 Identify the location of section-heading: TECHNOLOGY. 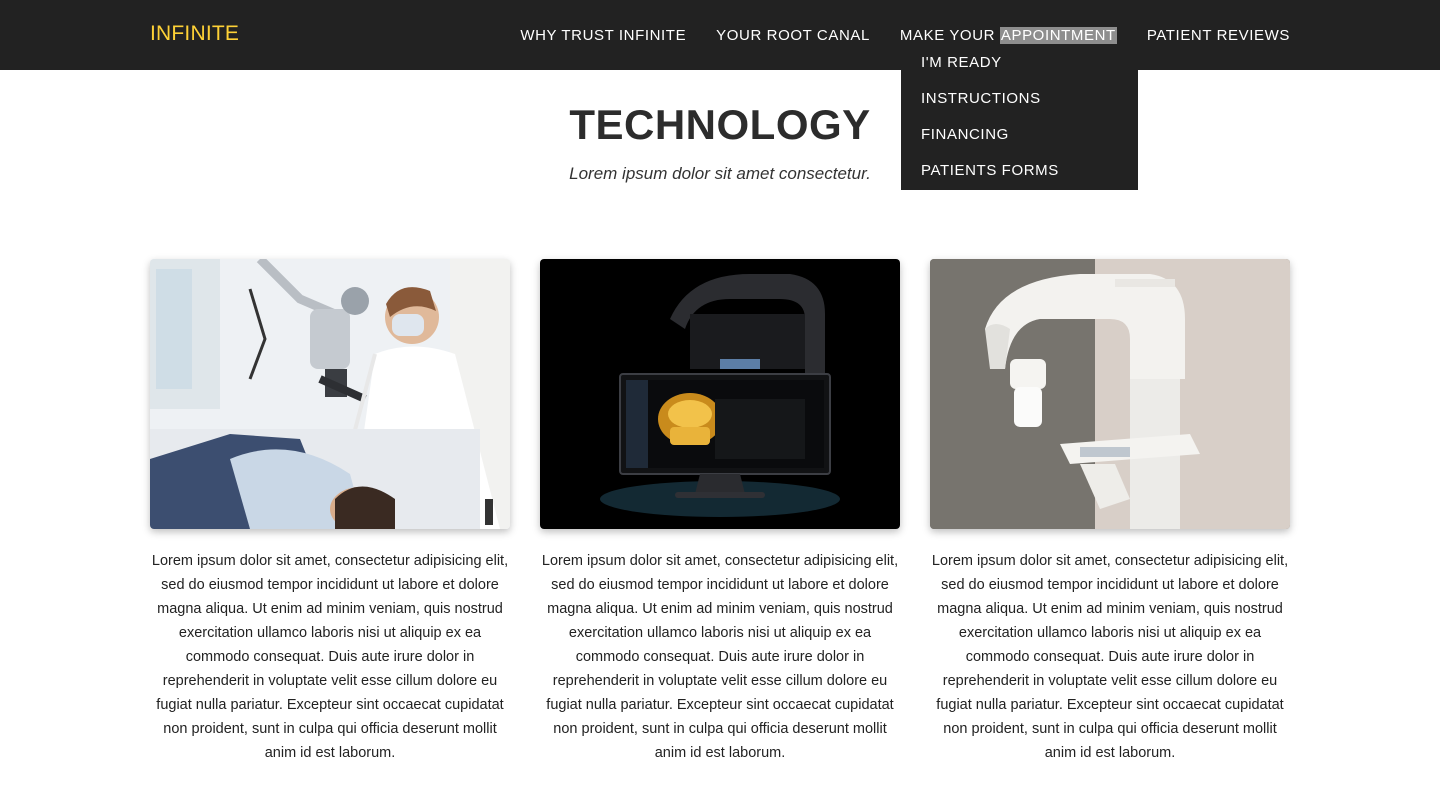
(720, 124).